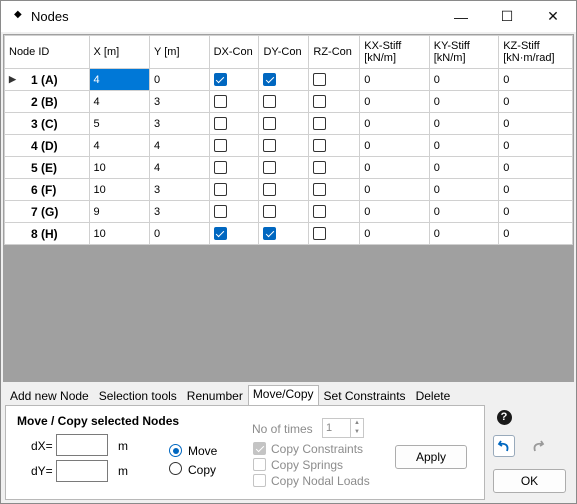 The image size is (577, 504). What do you see at coordinates (538, 446) in the screenshot?
I see `redo-icon` at bounding box center [538, 446].